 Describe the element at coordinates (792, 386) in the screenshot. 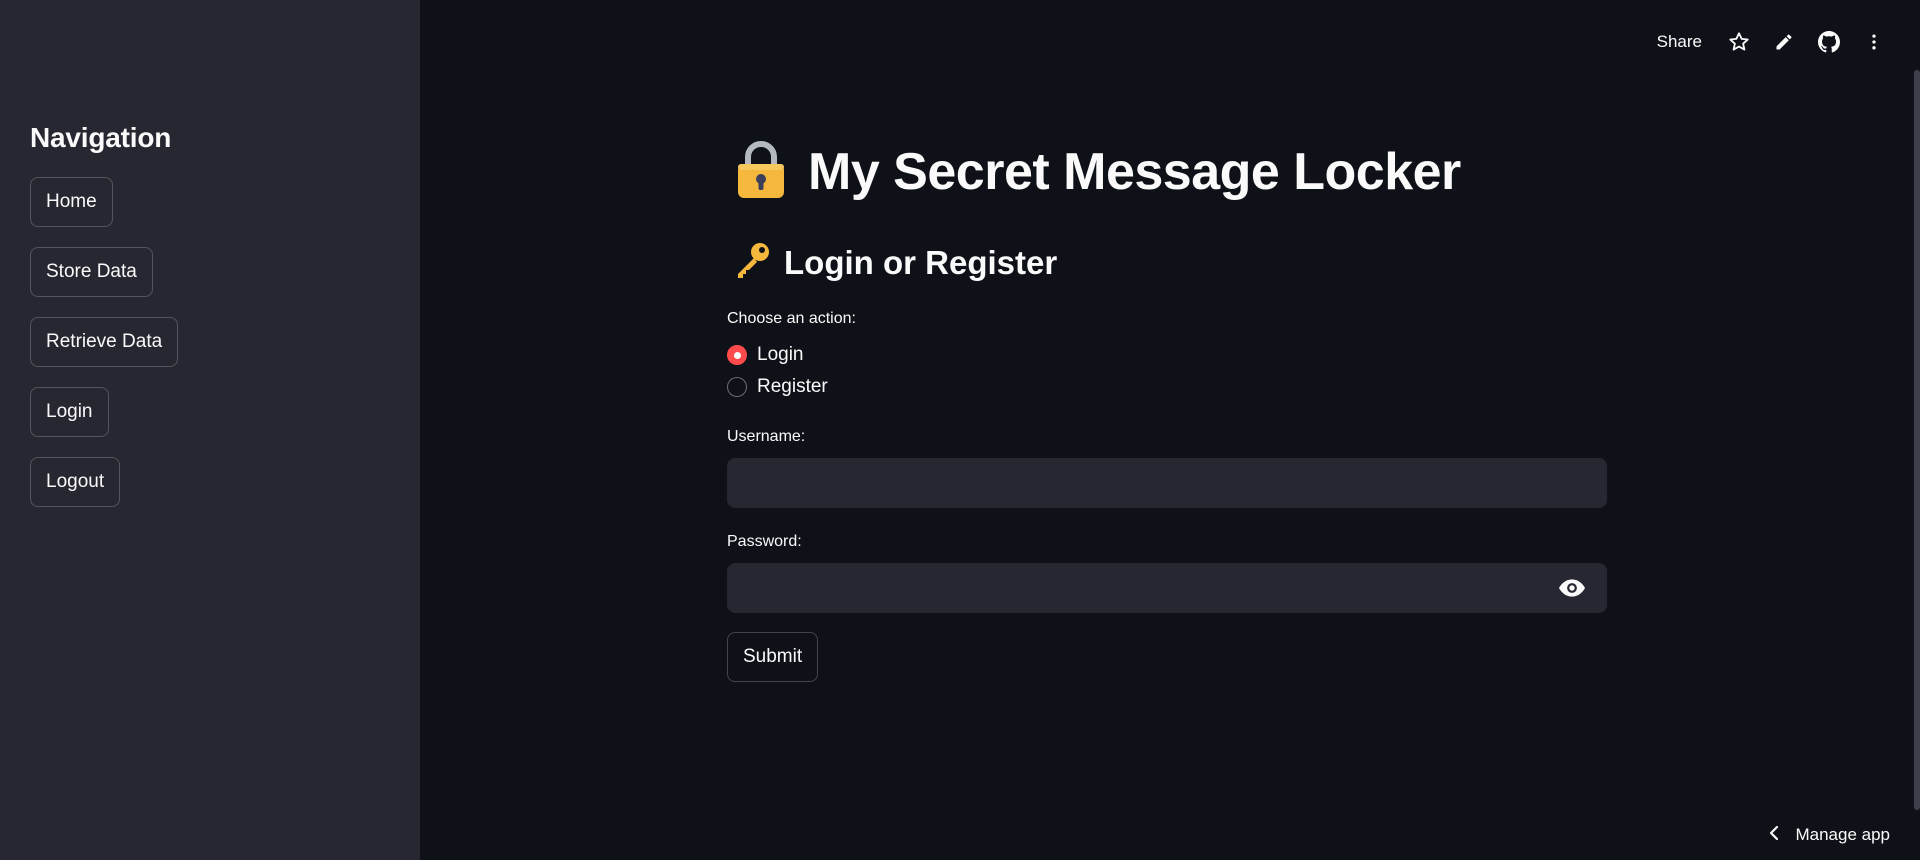

I see `radio-register-label: Register` at that location.